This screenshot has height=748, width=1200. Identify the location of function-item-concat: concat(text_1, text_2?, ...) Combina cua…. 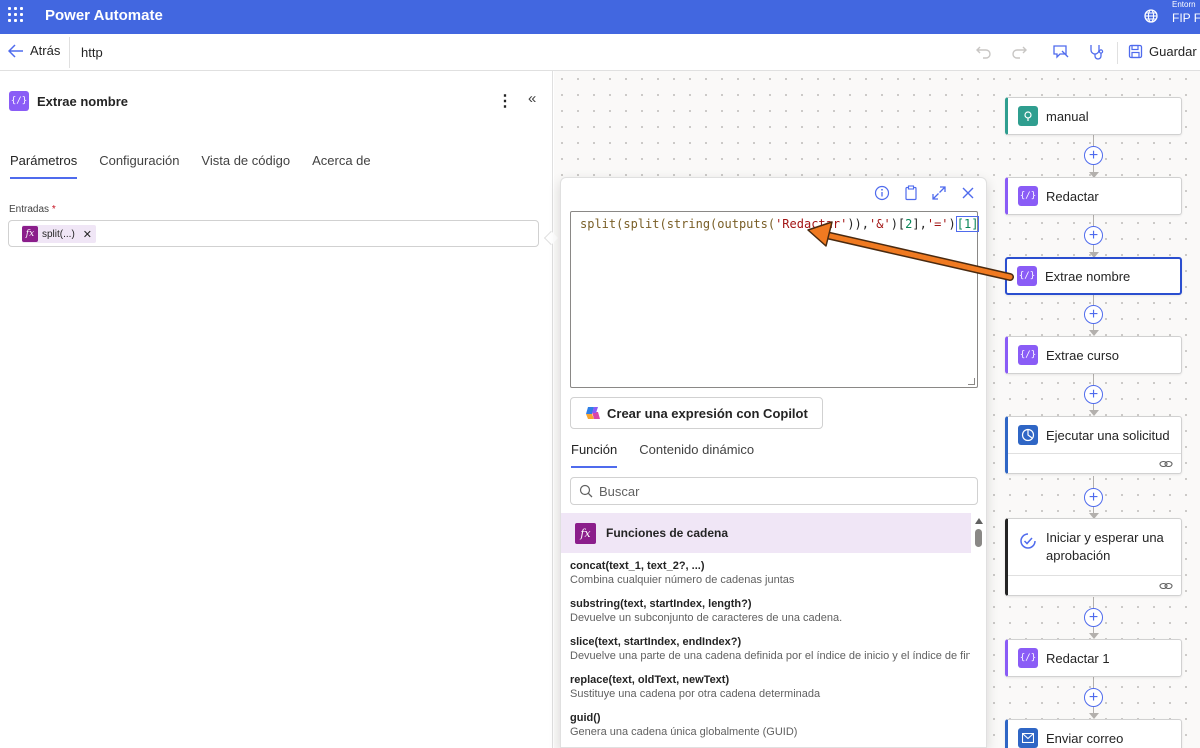
(770, 579).